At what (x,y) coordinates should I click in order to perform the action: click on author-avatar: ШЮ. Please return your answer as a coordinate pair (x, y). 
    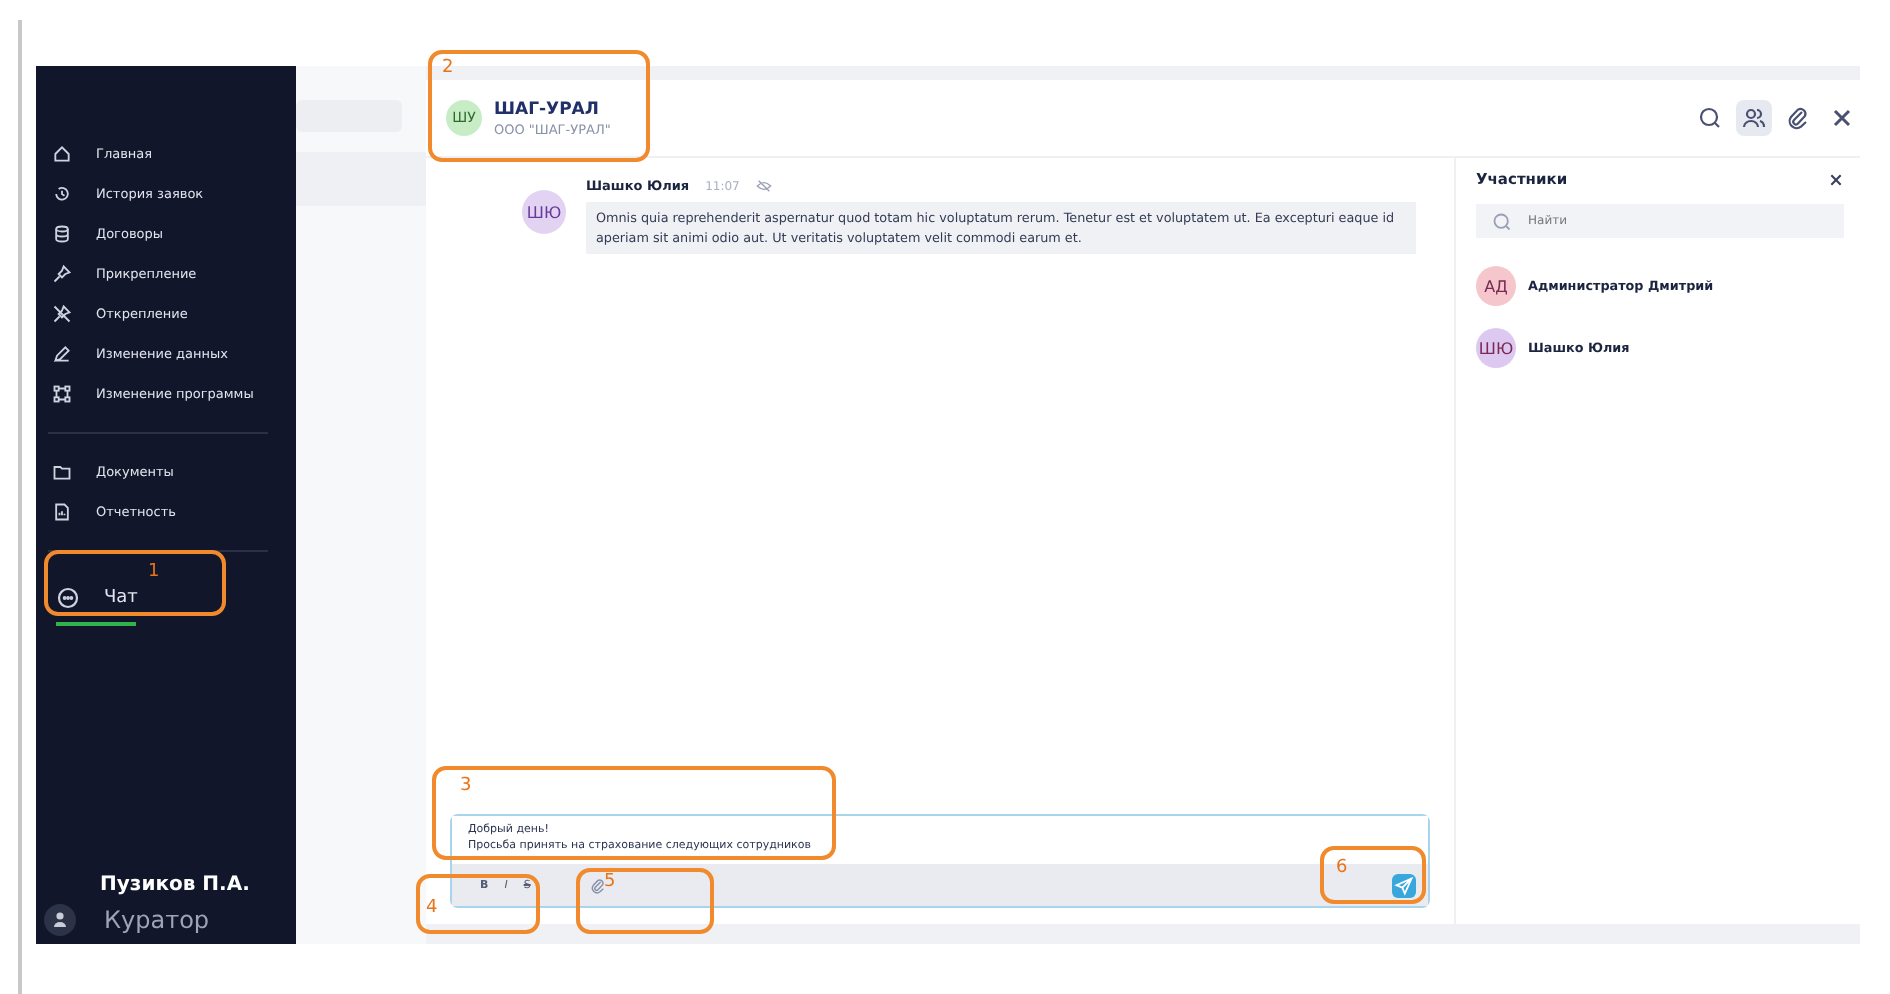
    Looking at the image, I should click on (544, 212).